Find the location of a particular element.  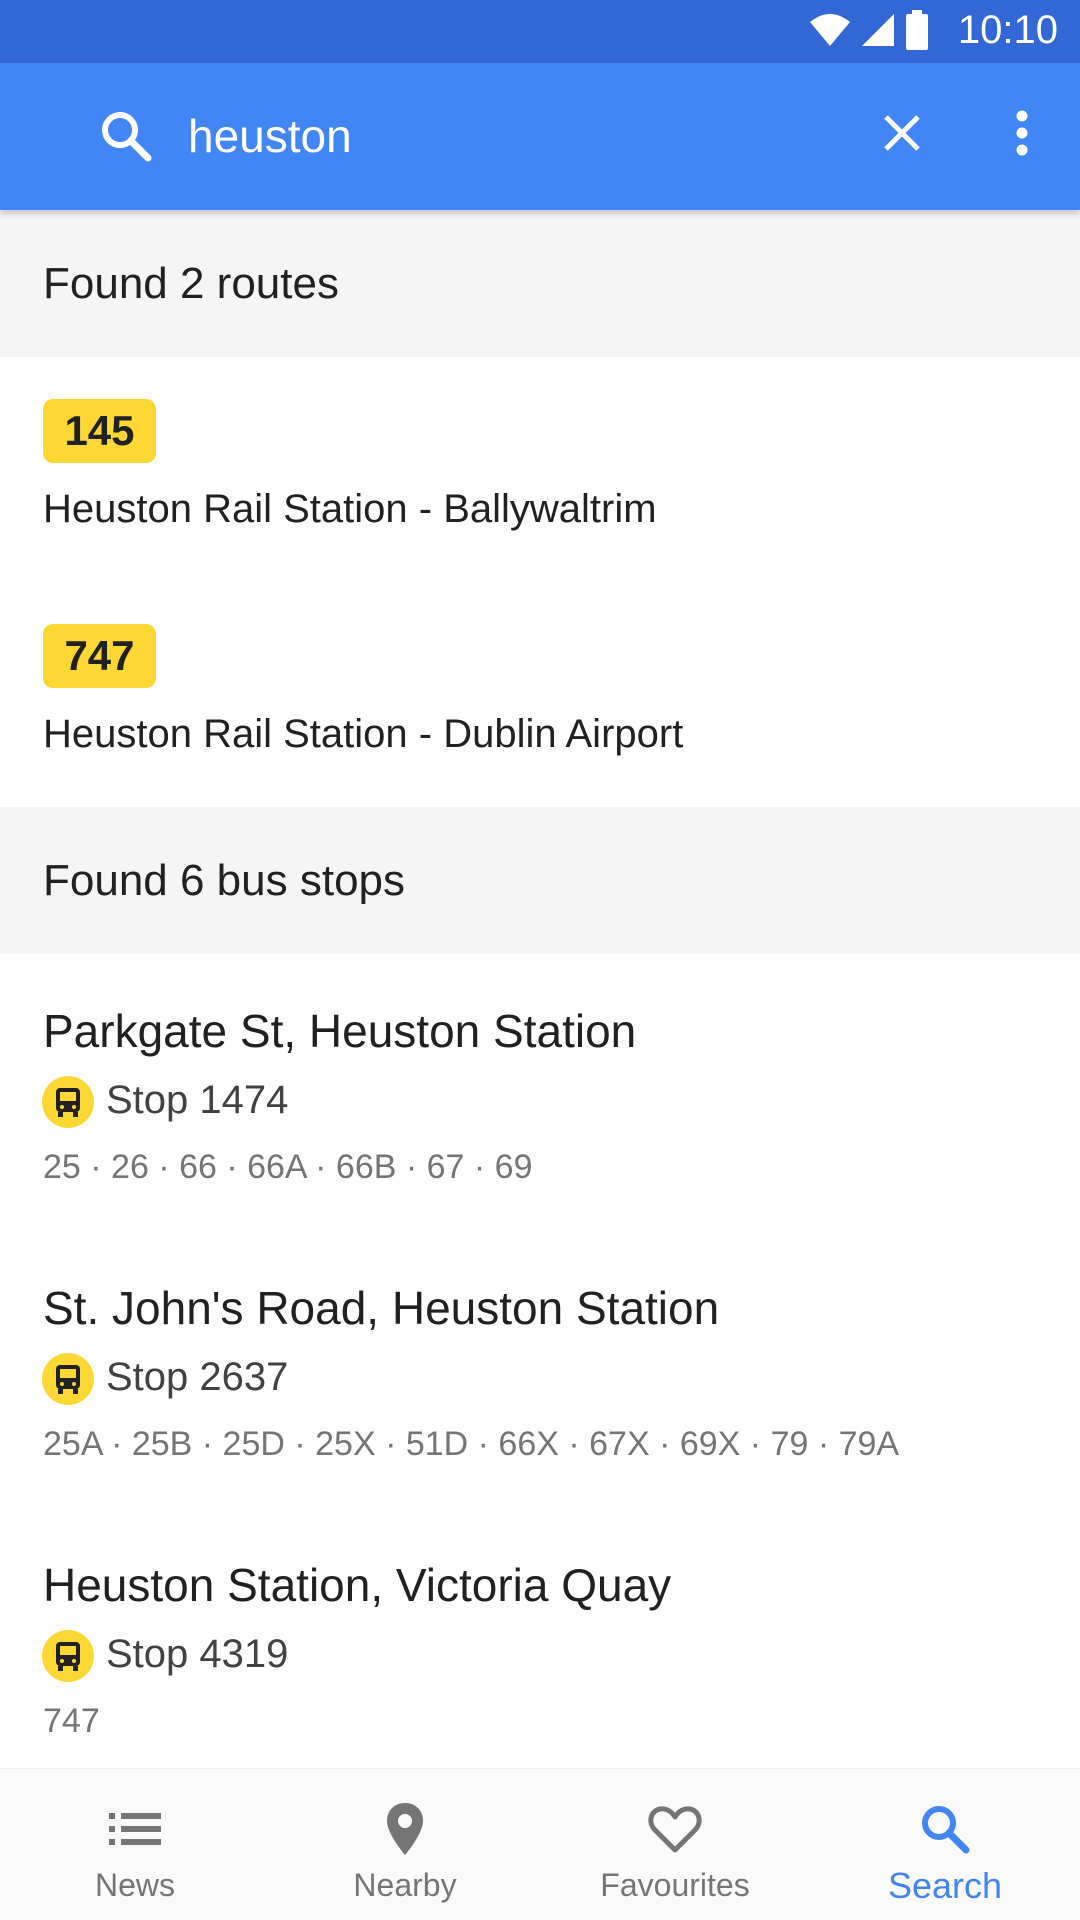

more-options-button is located at coordinates (1022, 135).